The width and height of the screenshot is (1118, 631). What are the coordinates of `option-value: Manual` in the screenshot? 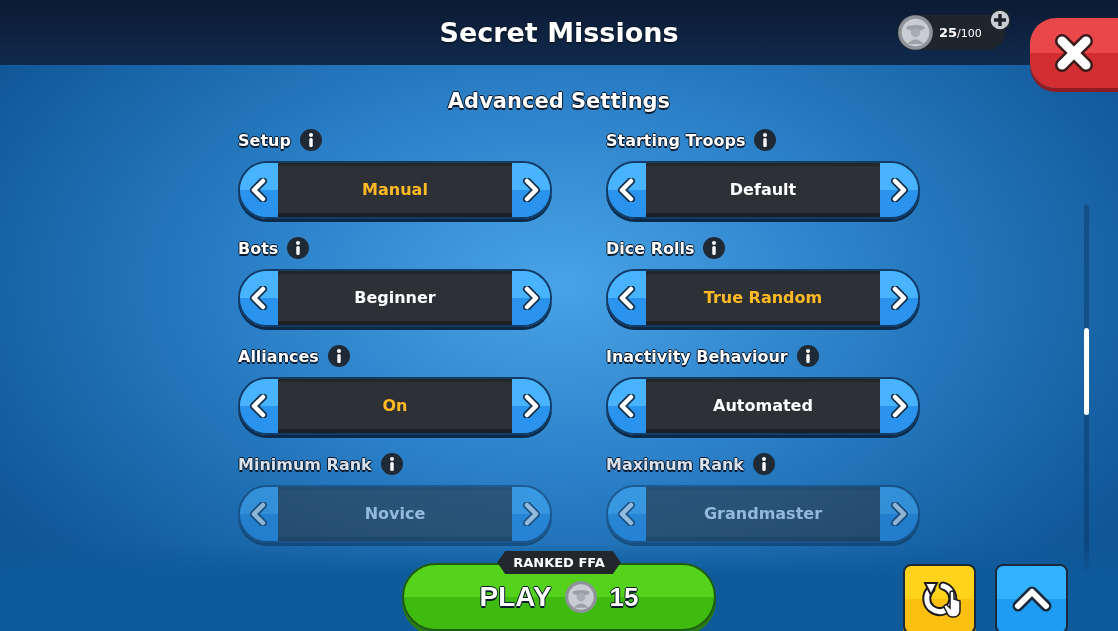 It's located at (395, 190).